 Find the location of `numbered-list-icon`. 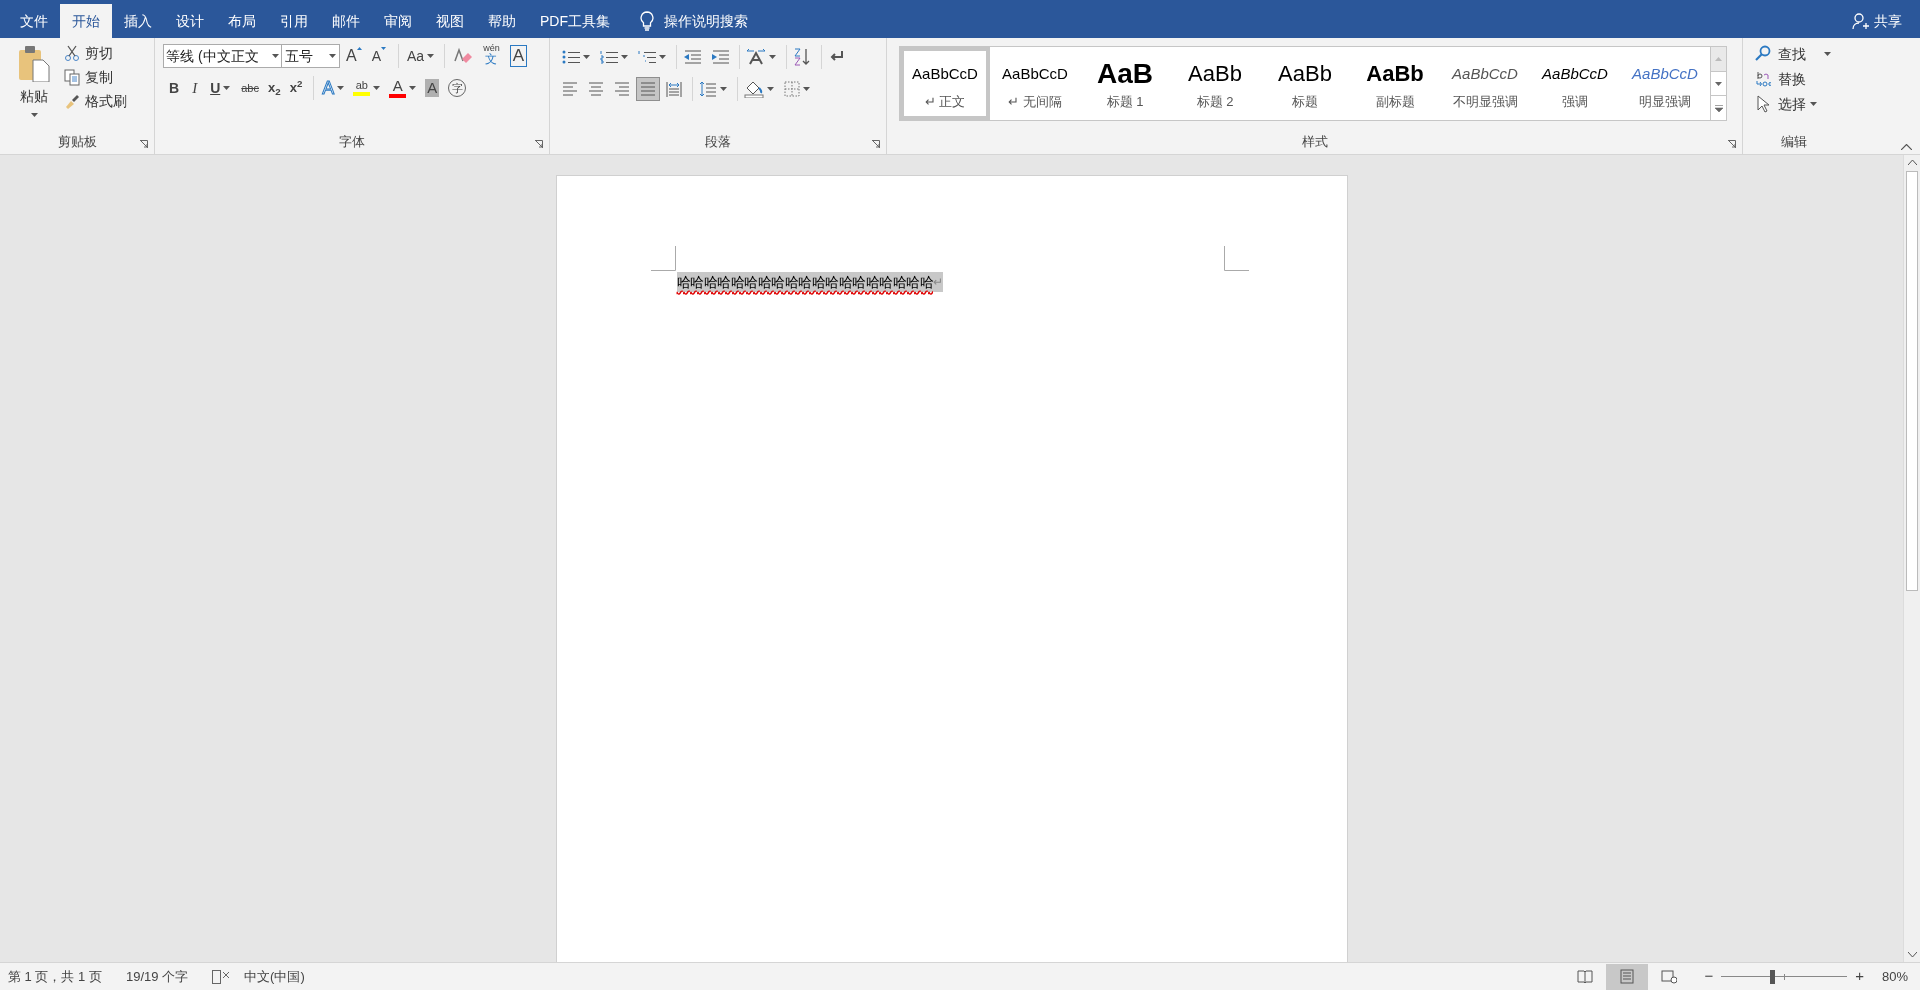

numbered-list-icon is located at coordinates (609, 57).